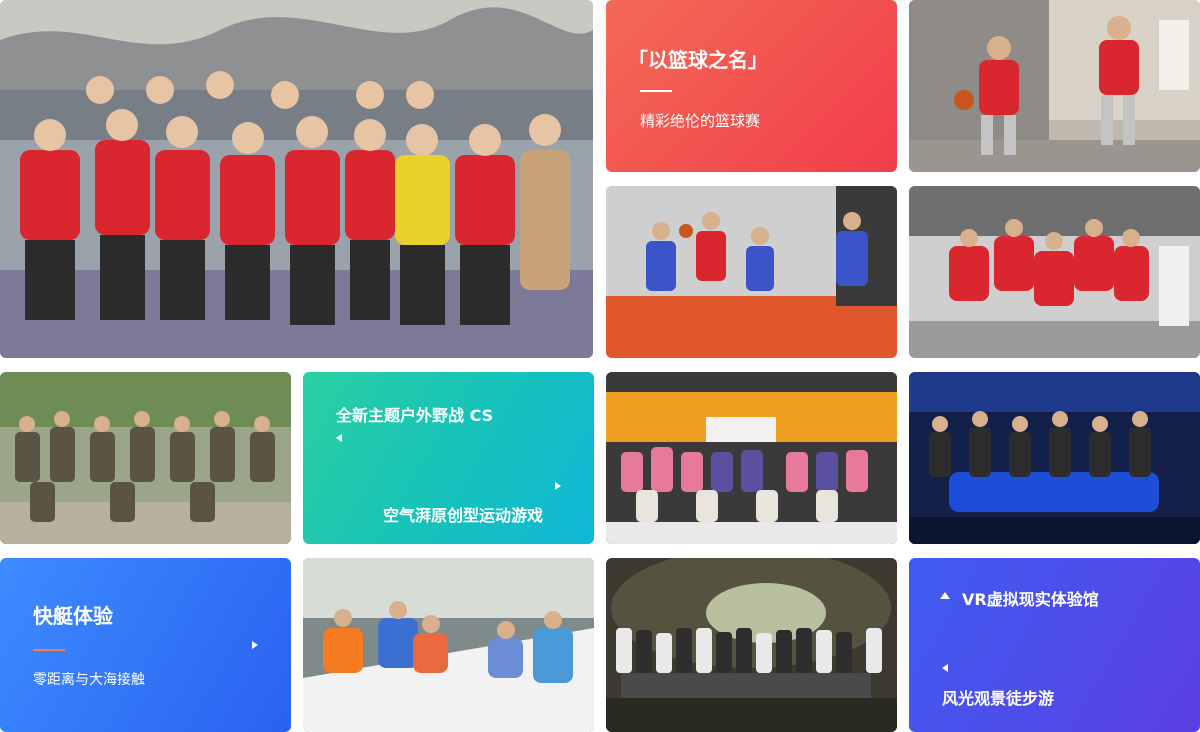 The image size is (1200, 732). I want to click on speedboat-card-title: 快艇体验, so click(73, 616).